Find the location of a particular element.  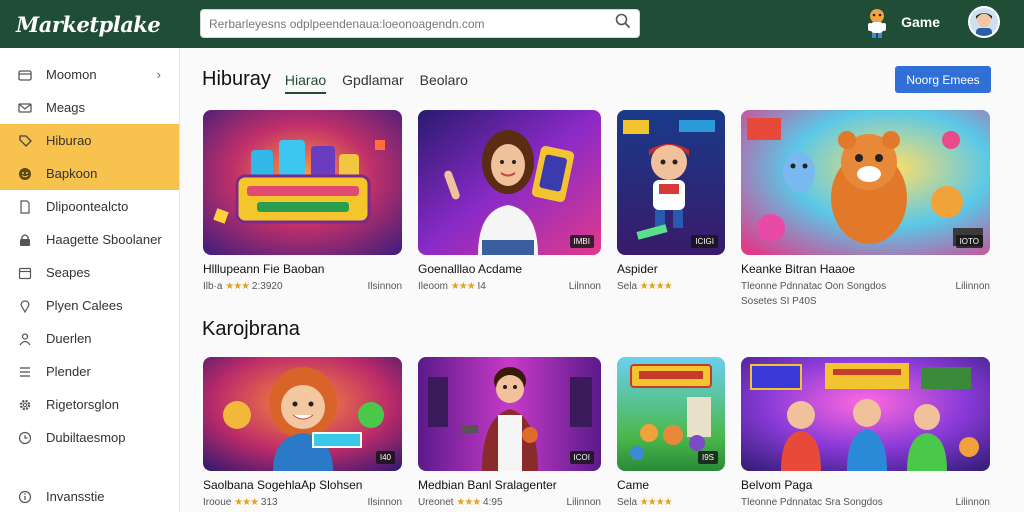

sidebar-item-label: Dubiltaesmop is located at coordinates (86, 437).